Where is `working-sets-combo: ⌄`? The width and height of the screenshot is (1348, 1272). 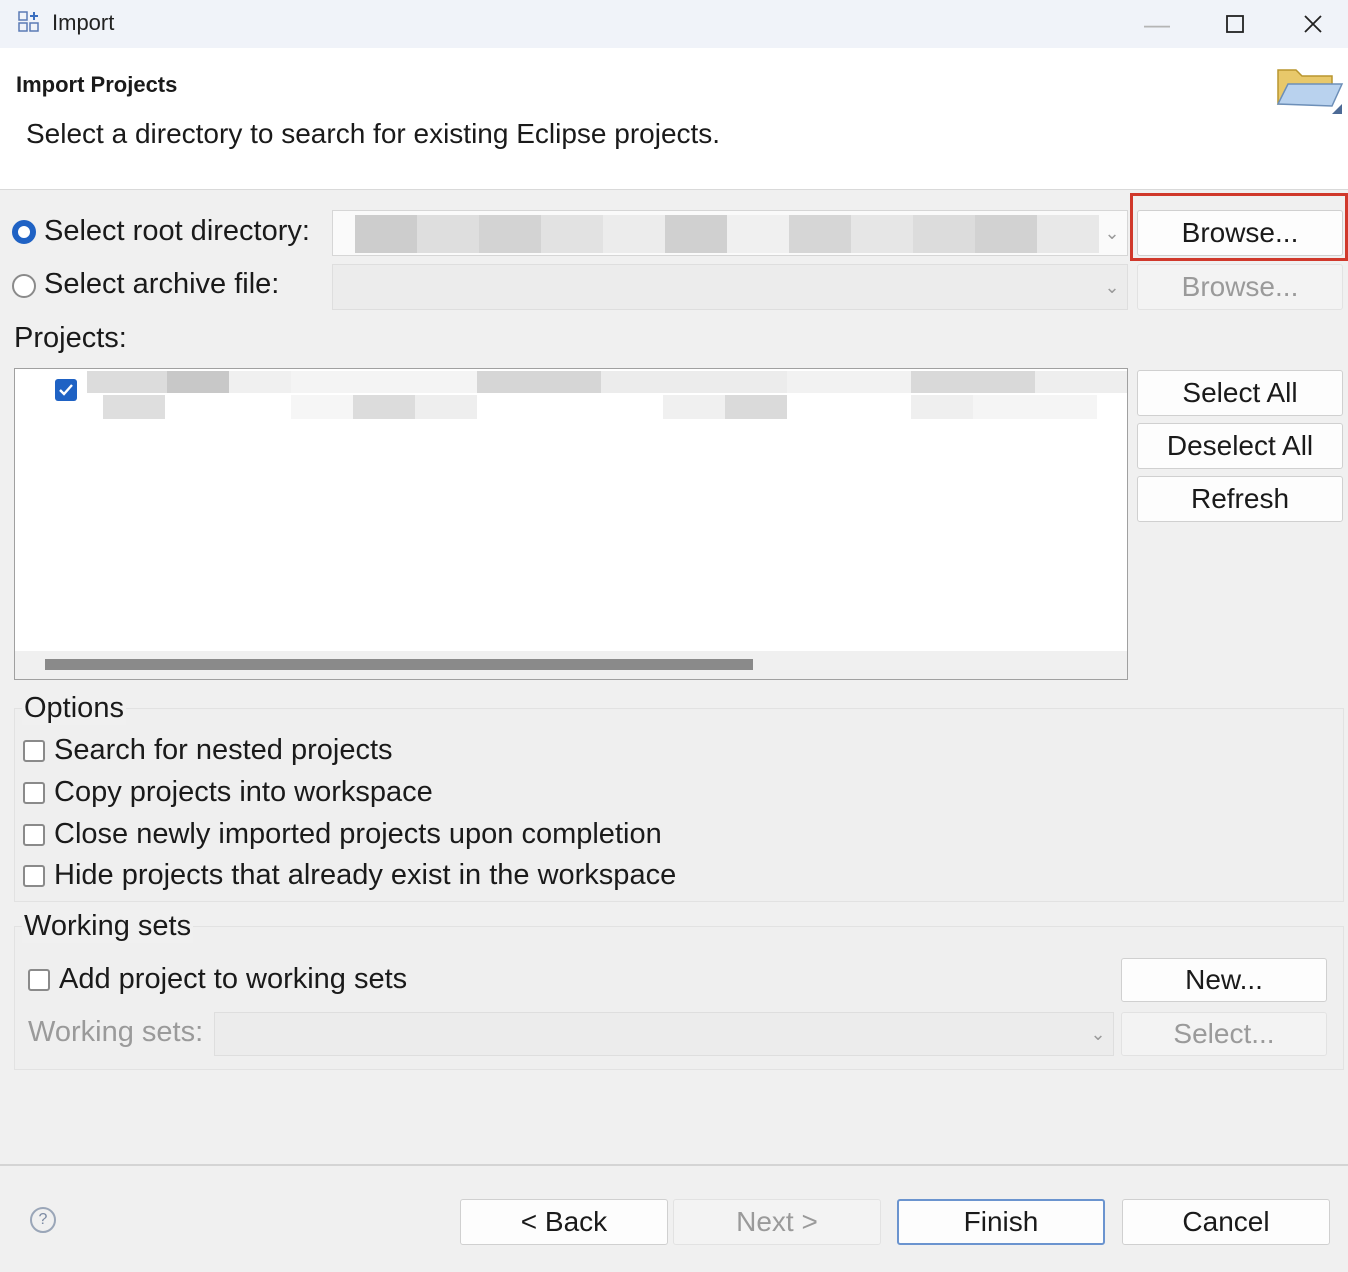 working-sets-combo: ⌄ is located at coordinates (664, 1034).